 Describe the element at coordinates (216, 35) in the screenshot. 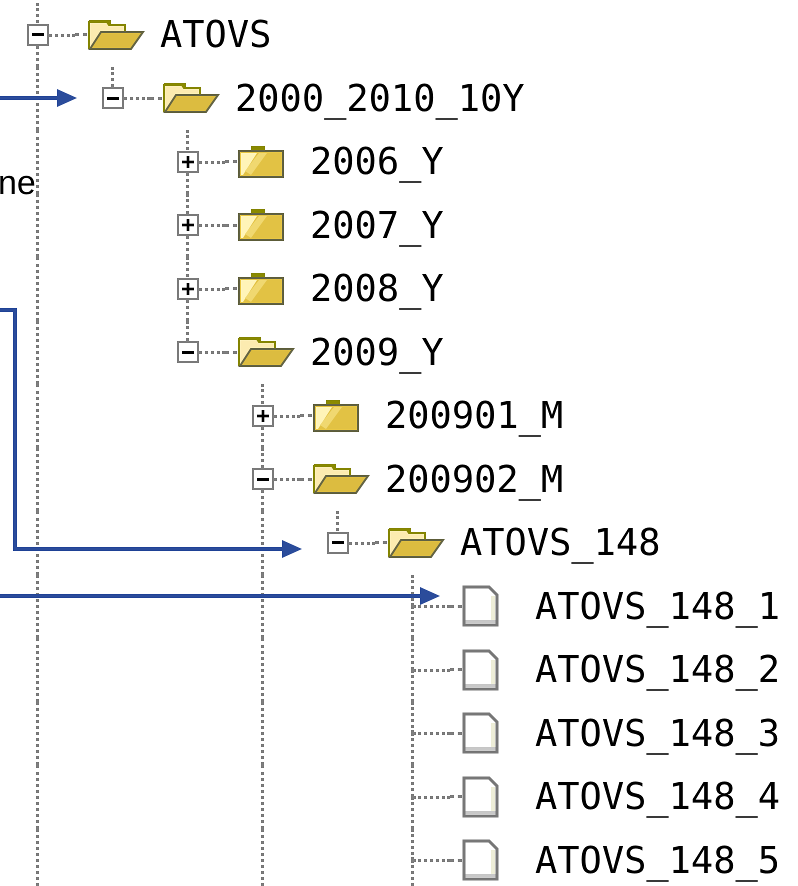

I see `node-label: ATOVS` at that location.